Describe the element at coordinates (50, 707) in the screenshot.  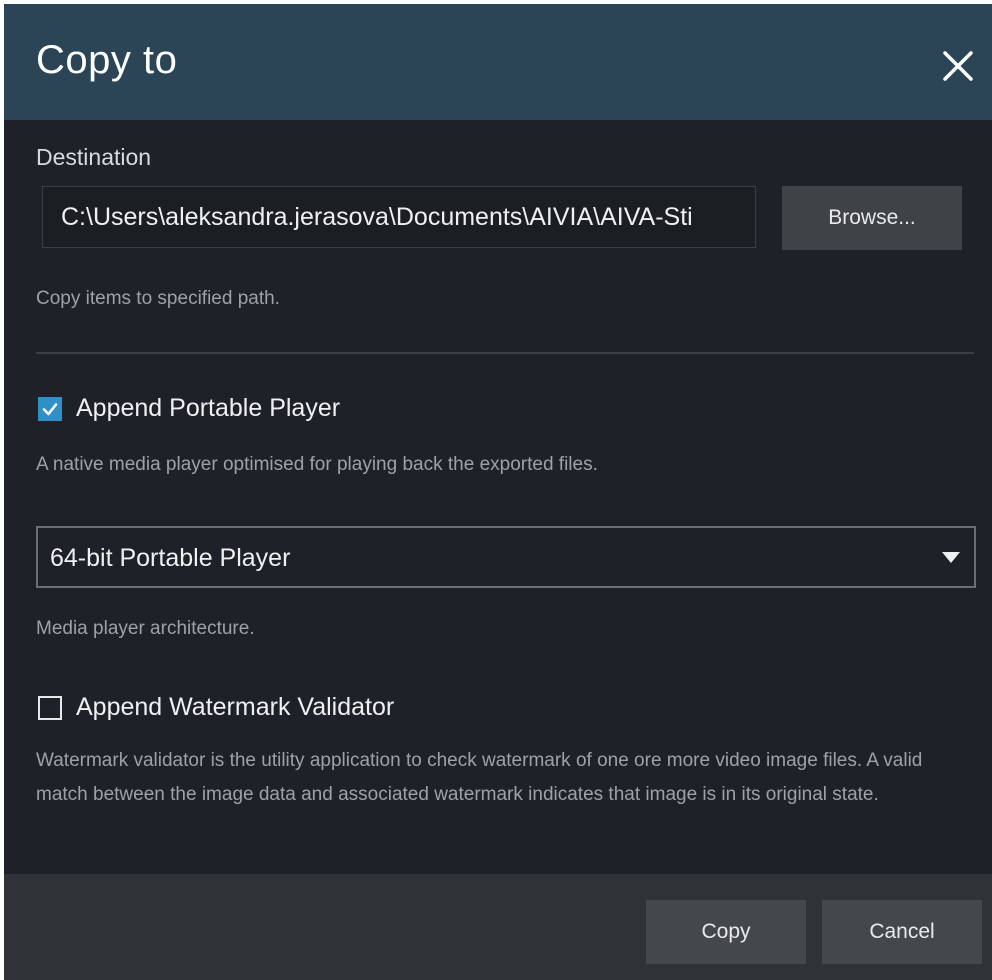
I see `append-watermark-validator-checkbox` at that location.